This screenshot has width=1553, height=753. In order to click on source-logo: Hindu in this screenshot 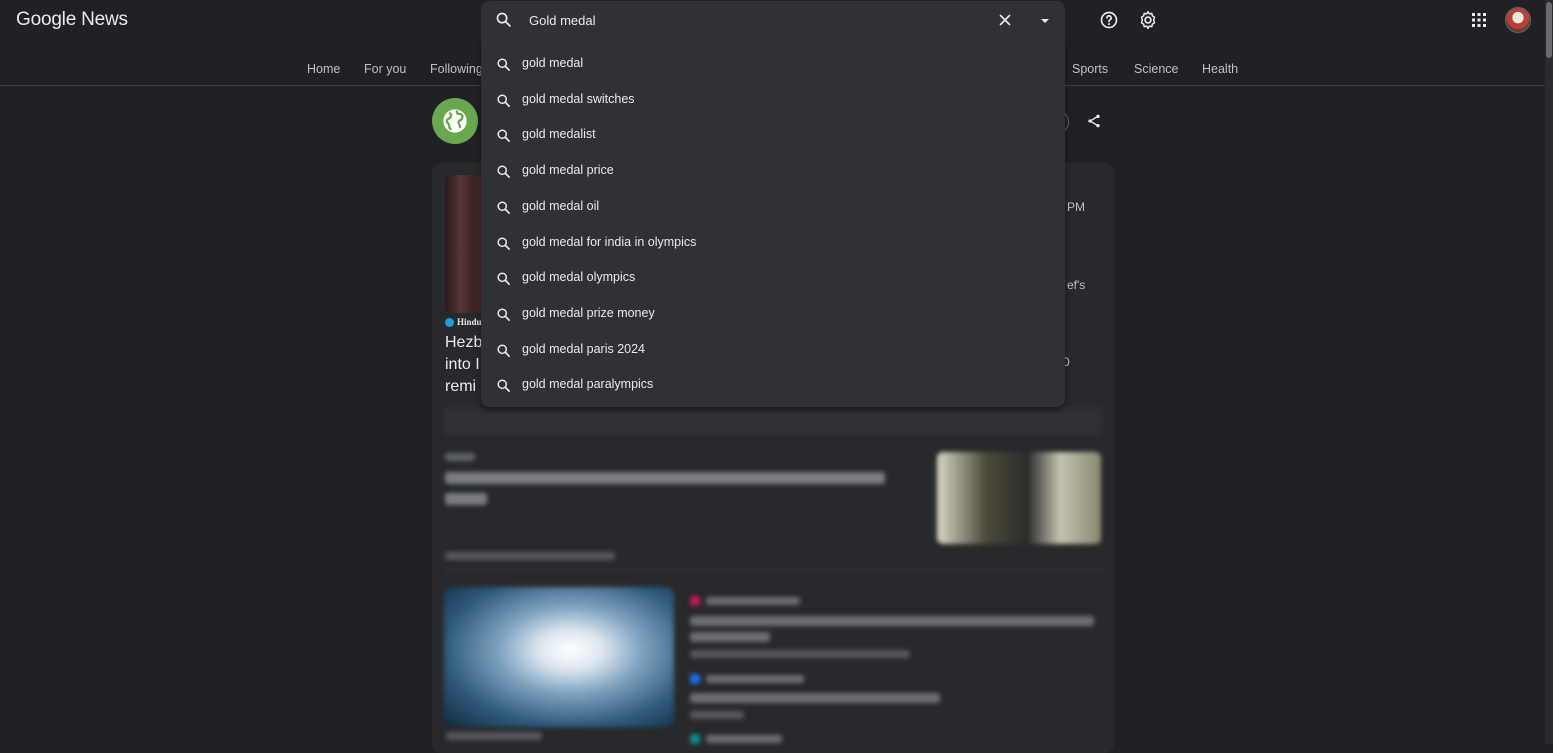, I will do `click(465, 323)`.